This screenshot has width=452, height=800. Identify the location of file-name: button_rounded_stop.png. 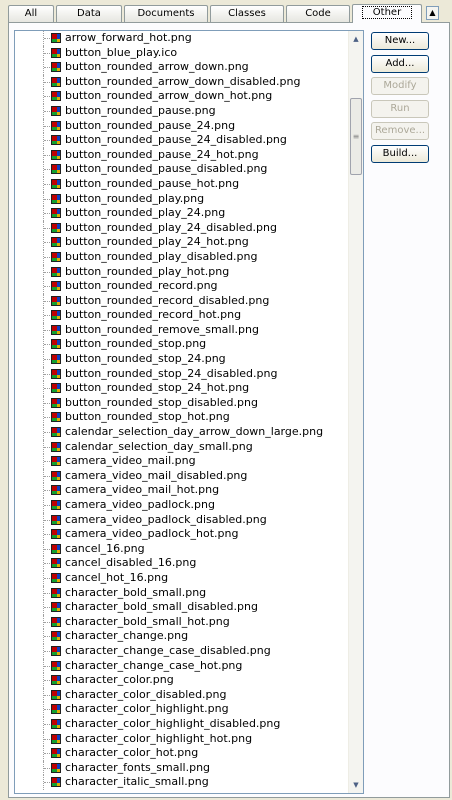
(136, 344).